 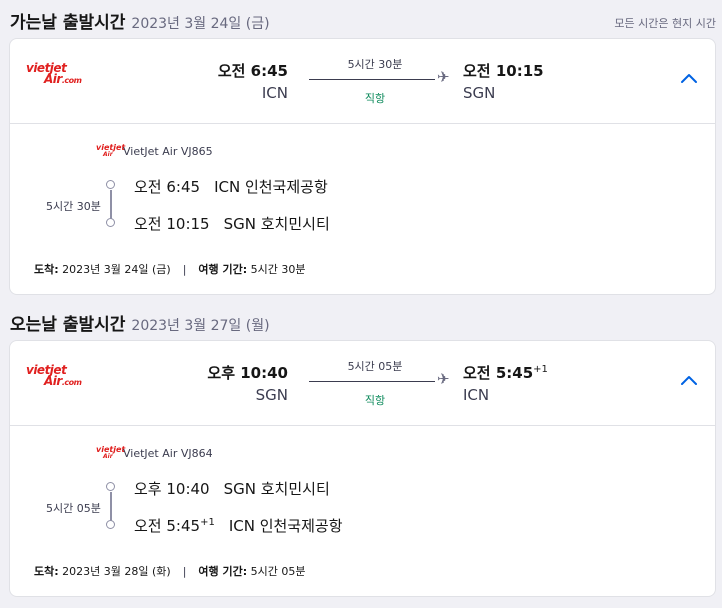 I want to click on arrival-time: 오전 5:45+1, so click(x=505, y=373).